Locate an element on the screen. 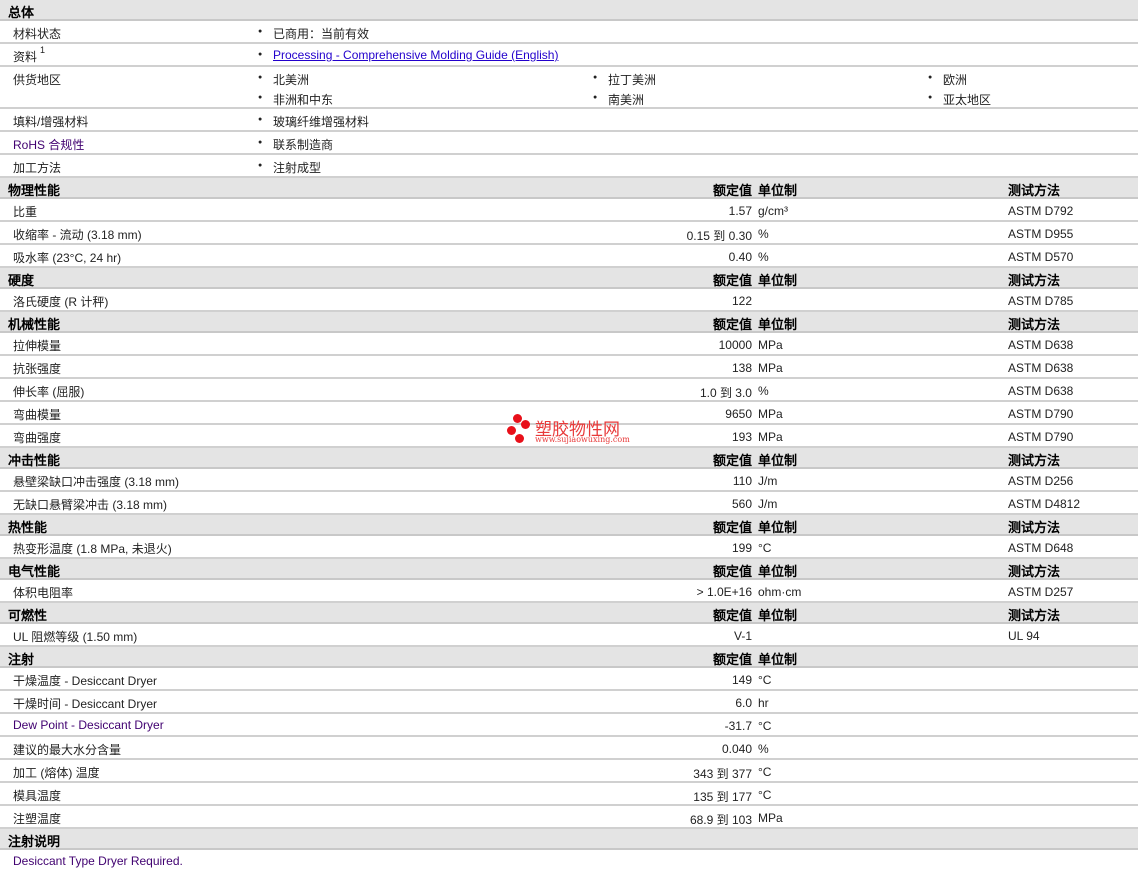 Image resolution: width=1138 pixels, height=873 pixels. section-header: 热性能 额定值 单位制 测试方法 is located at coordinates (569, 525).